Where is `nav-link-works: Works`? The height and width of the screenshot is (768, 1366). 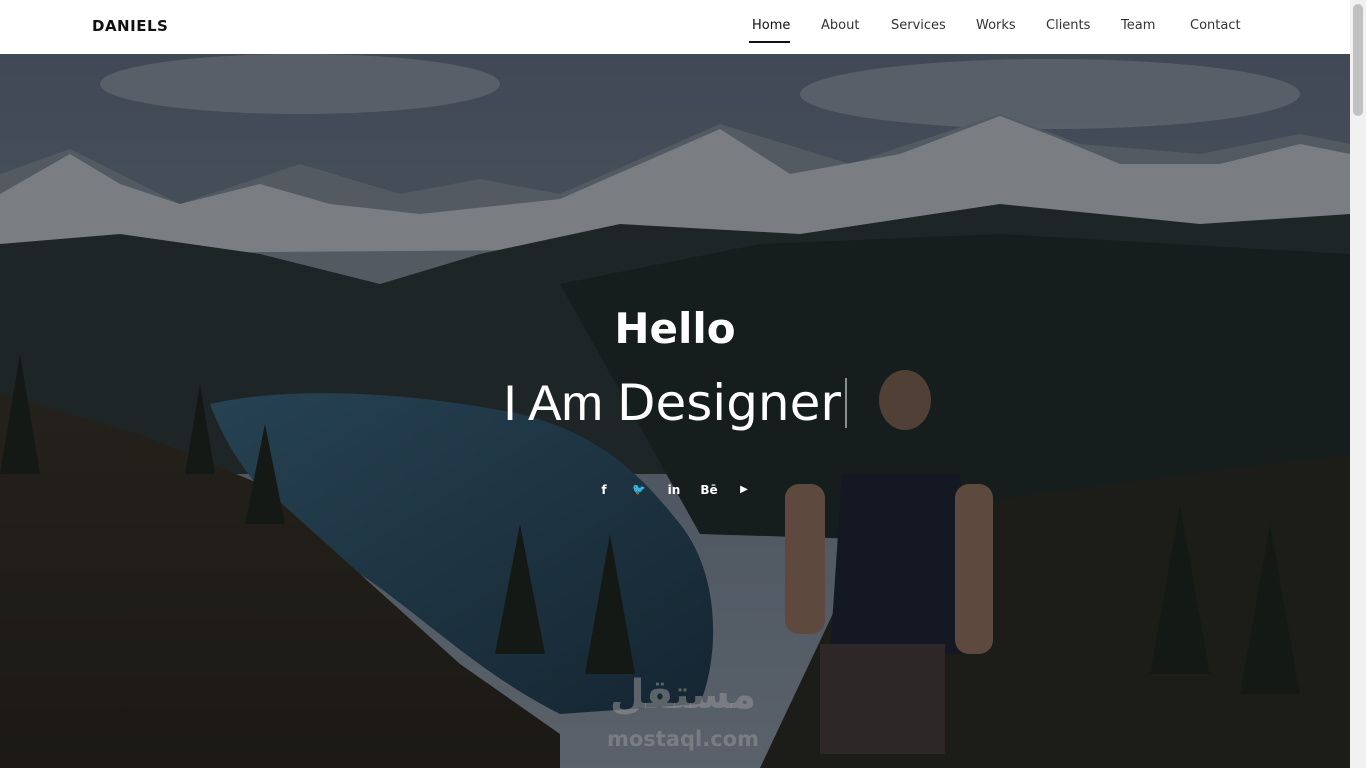
nav-link-works: Works is located at coordinates (996, 25).